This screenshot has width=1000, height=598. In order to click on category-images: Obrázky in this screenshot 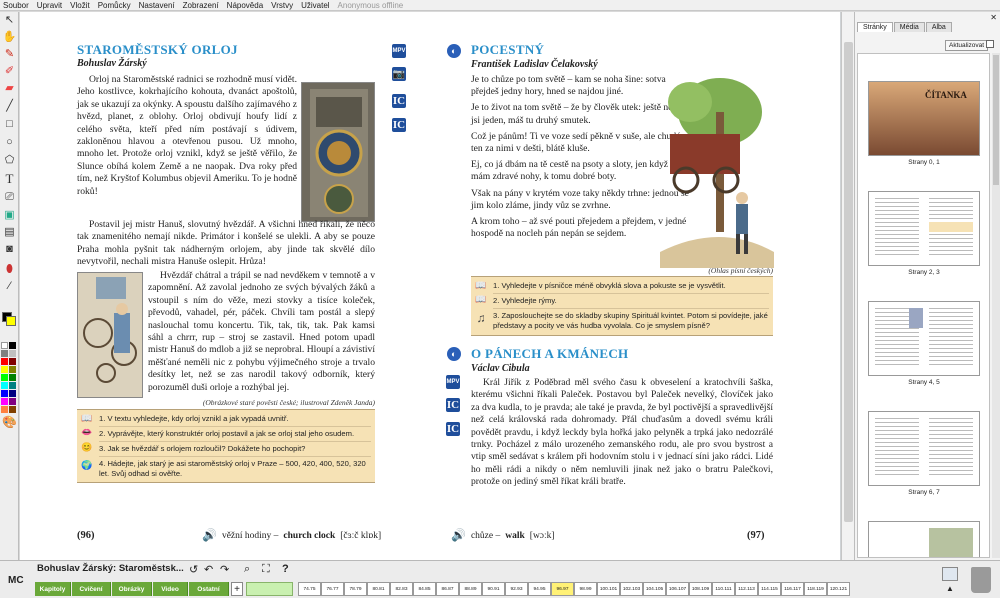, I will do `click(132, 589)`.